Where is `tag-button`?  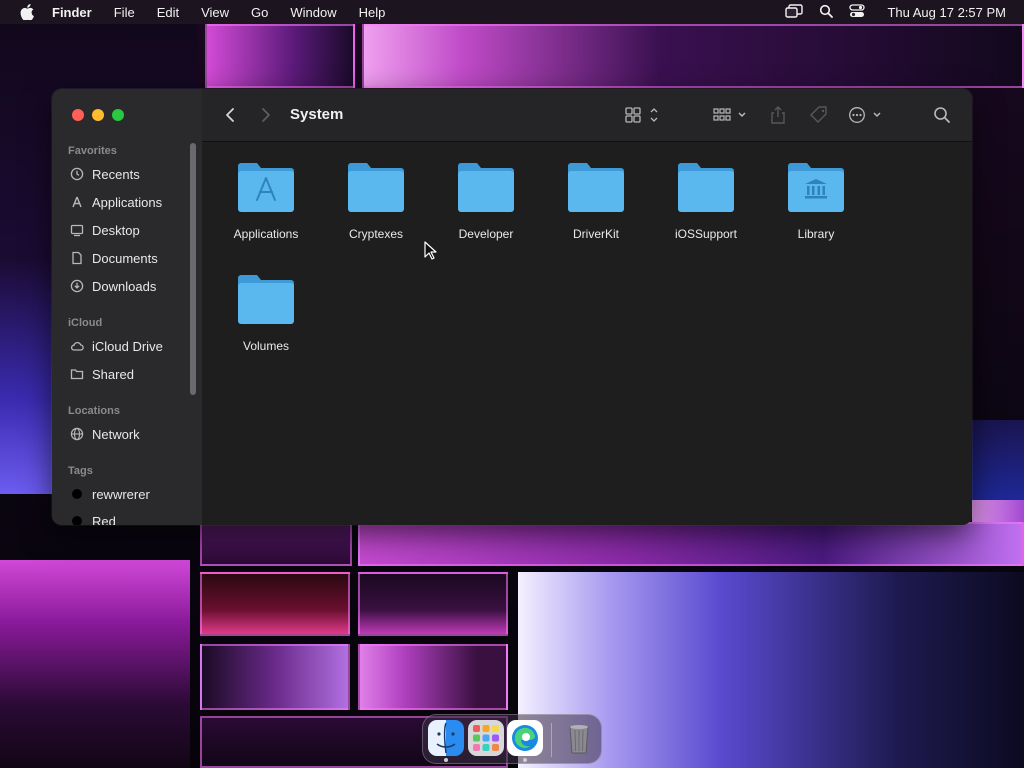
tag-button is located at coordinates (819, 115).